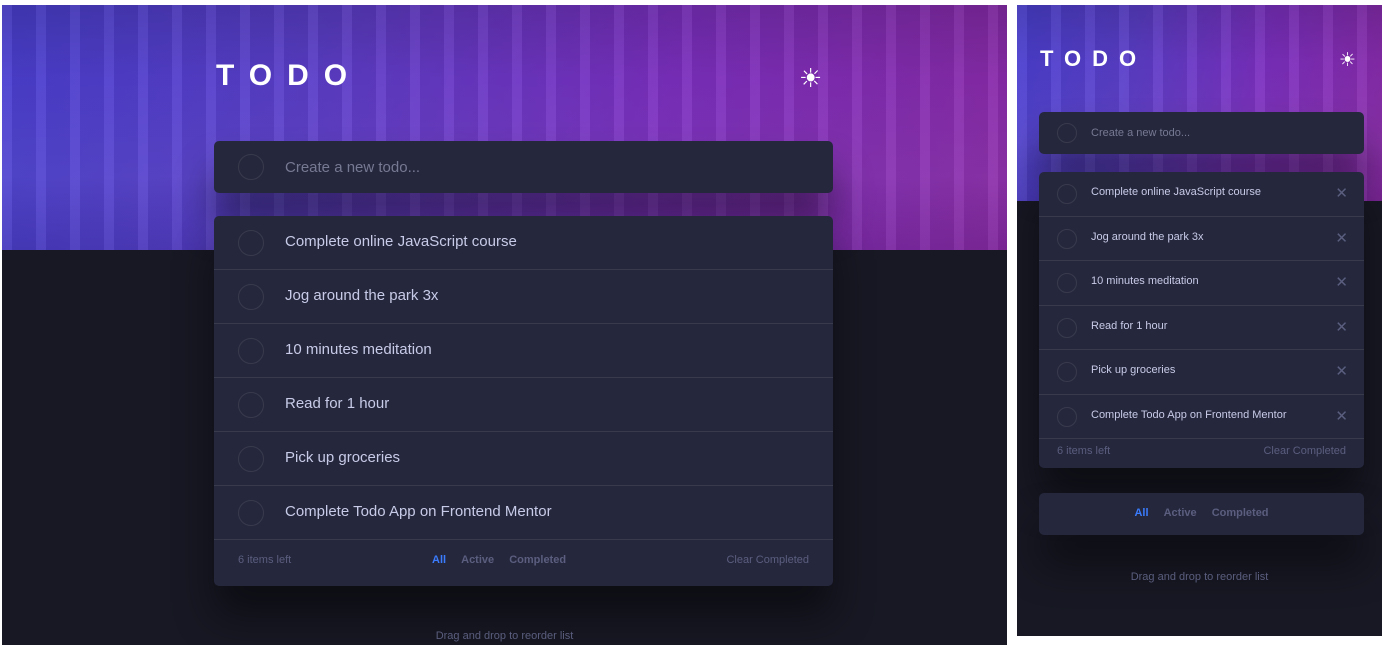  I want to click on todo-item: Complete Todo App on Frontend Mentor ✕, so click(1201, 417).